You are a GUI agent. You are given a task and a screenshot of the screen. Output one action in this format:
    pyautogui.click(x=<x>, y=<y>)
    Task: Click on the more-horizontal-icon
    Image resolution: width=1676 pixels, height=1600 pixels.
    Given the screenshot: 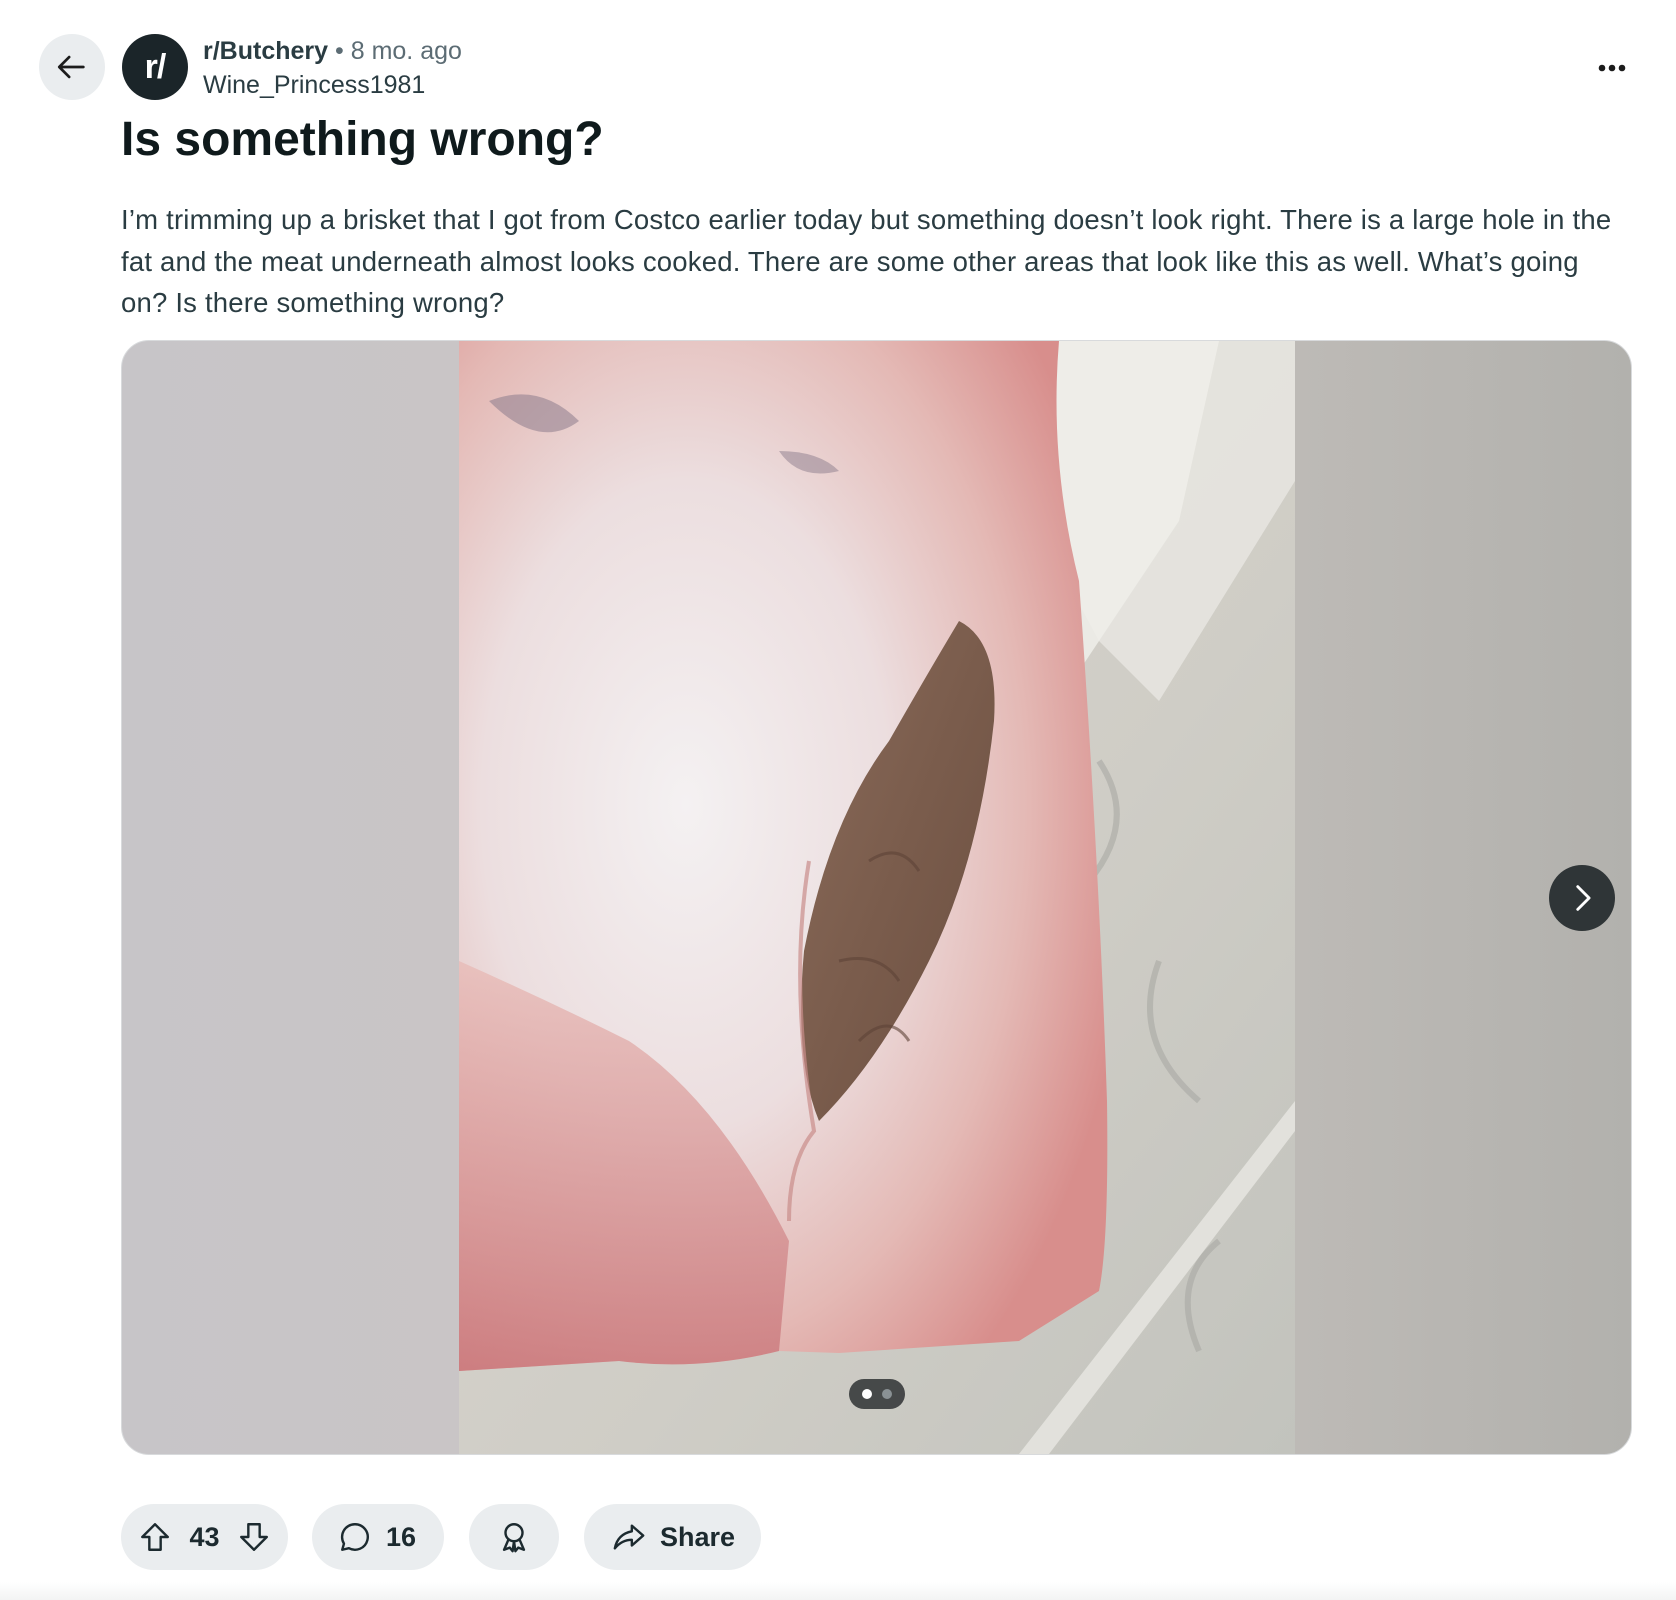 What is the action you would take?
    pyautogui.click(x=1612, y=68)
    